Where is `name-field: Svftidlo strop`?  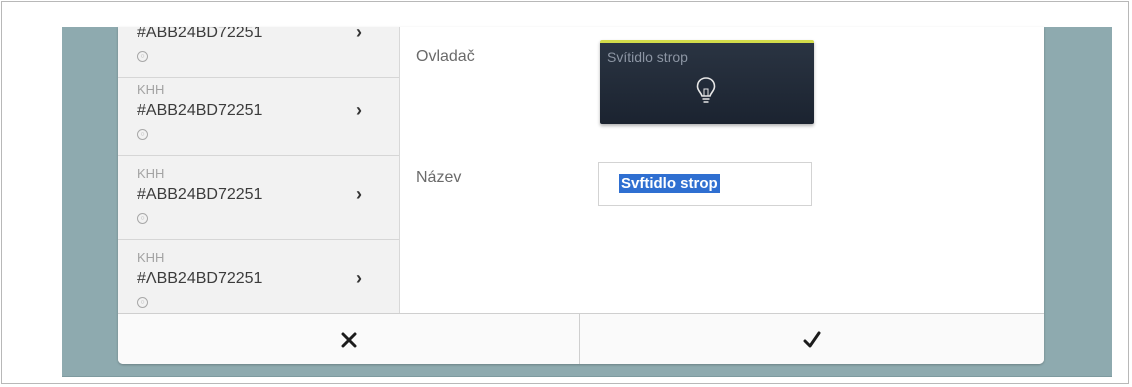
name-field: Svftidlo strop is located at coordinates (705, 184).